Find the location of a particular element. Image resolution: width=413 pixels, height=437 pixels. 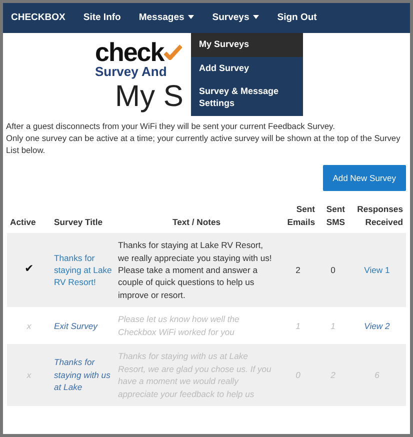

table-cell: 0 is located at coordinates (333, 270).